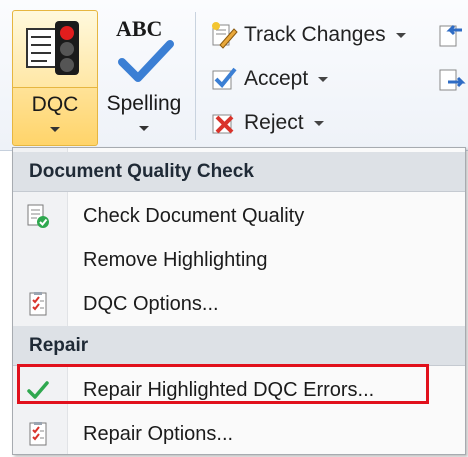  What do you see at coordinates (225, 35) in the screenshot?
I see `track-changes-icon` at bounding box center [225, 35].